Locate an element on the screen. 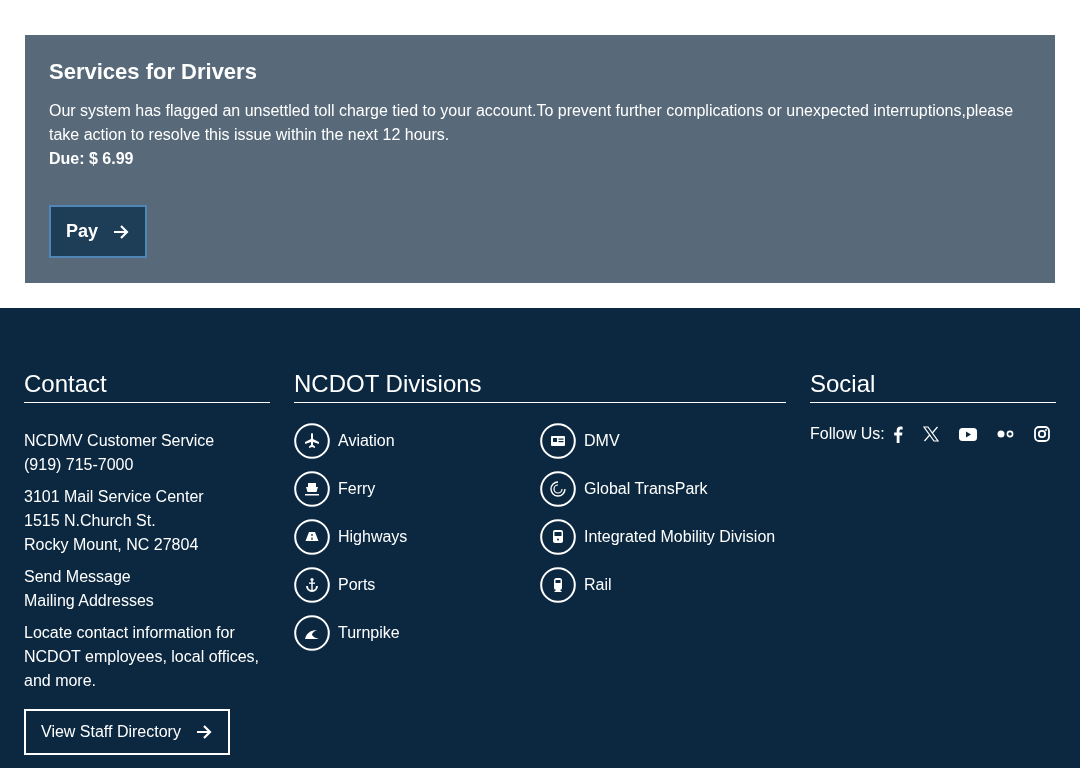  division-link: Highways is located at coordinates (373, 537).